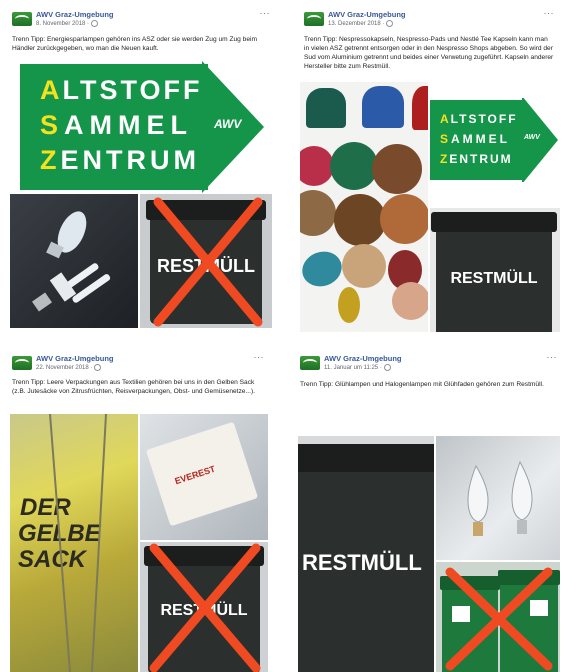  What do you see at coordinates (204, 477) in the screenshot?
I see `everest-rice-bag-photo: EVEREST` at bounding box center [204, 477].